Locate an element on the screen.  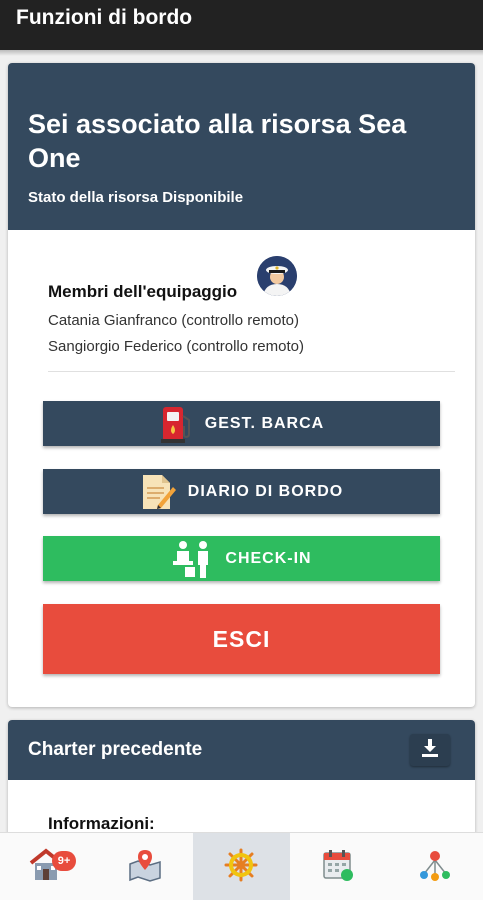
esci-button: ESCI is located at coordinates (241, 639).